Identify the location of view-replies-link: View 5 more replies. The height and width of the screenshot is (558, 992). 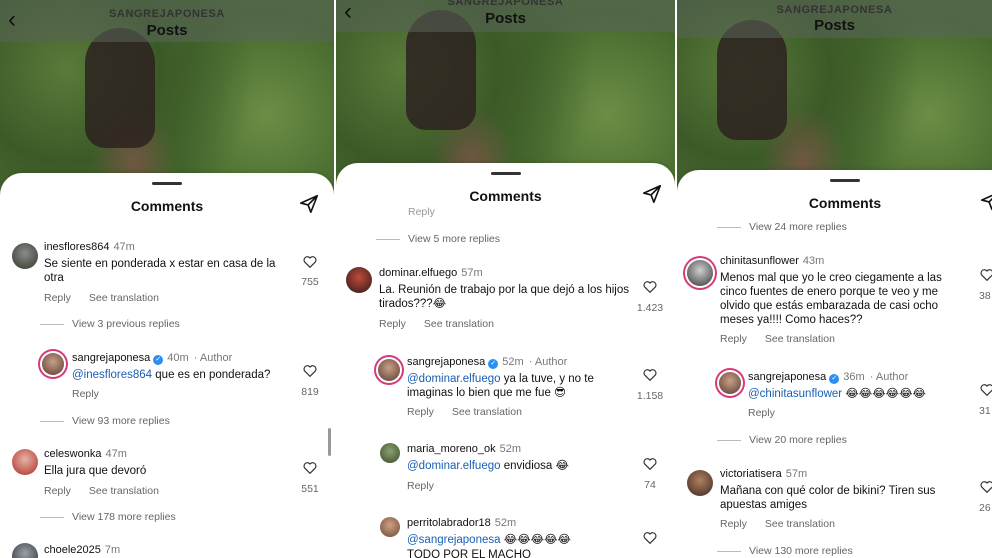
(438, 239).